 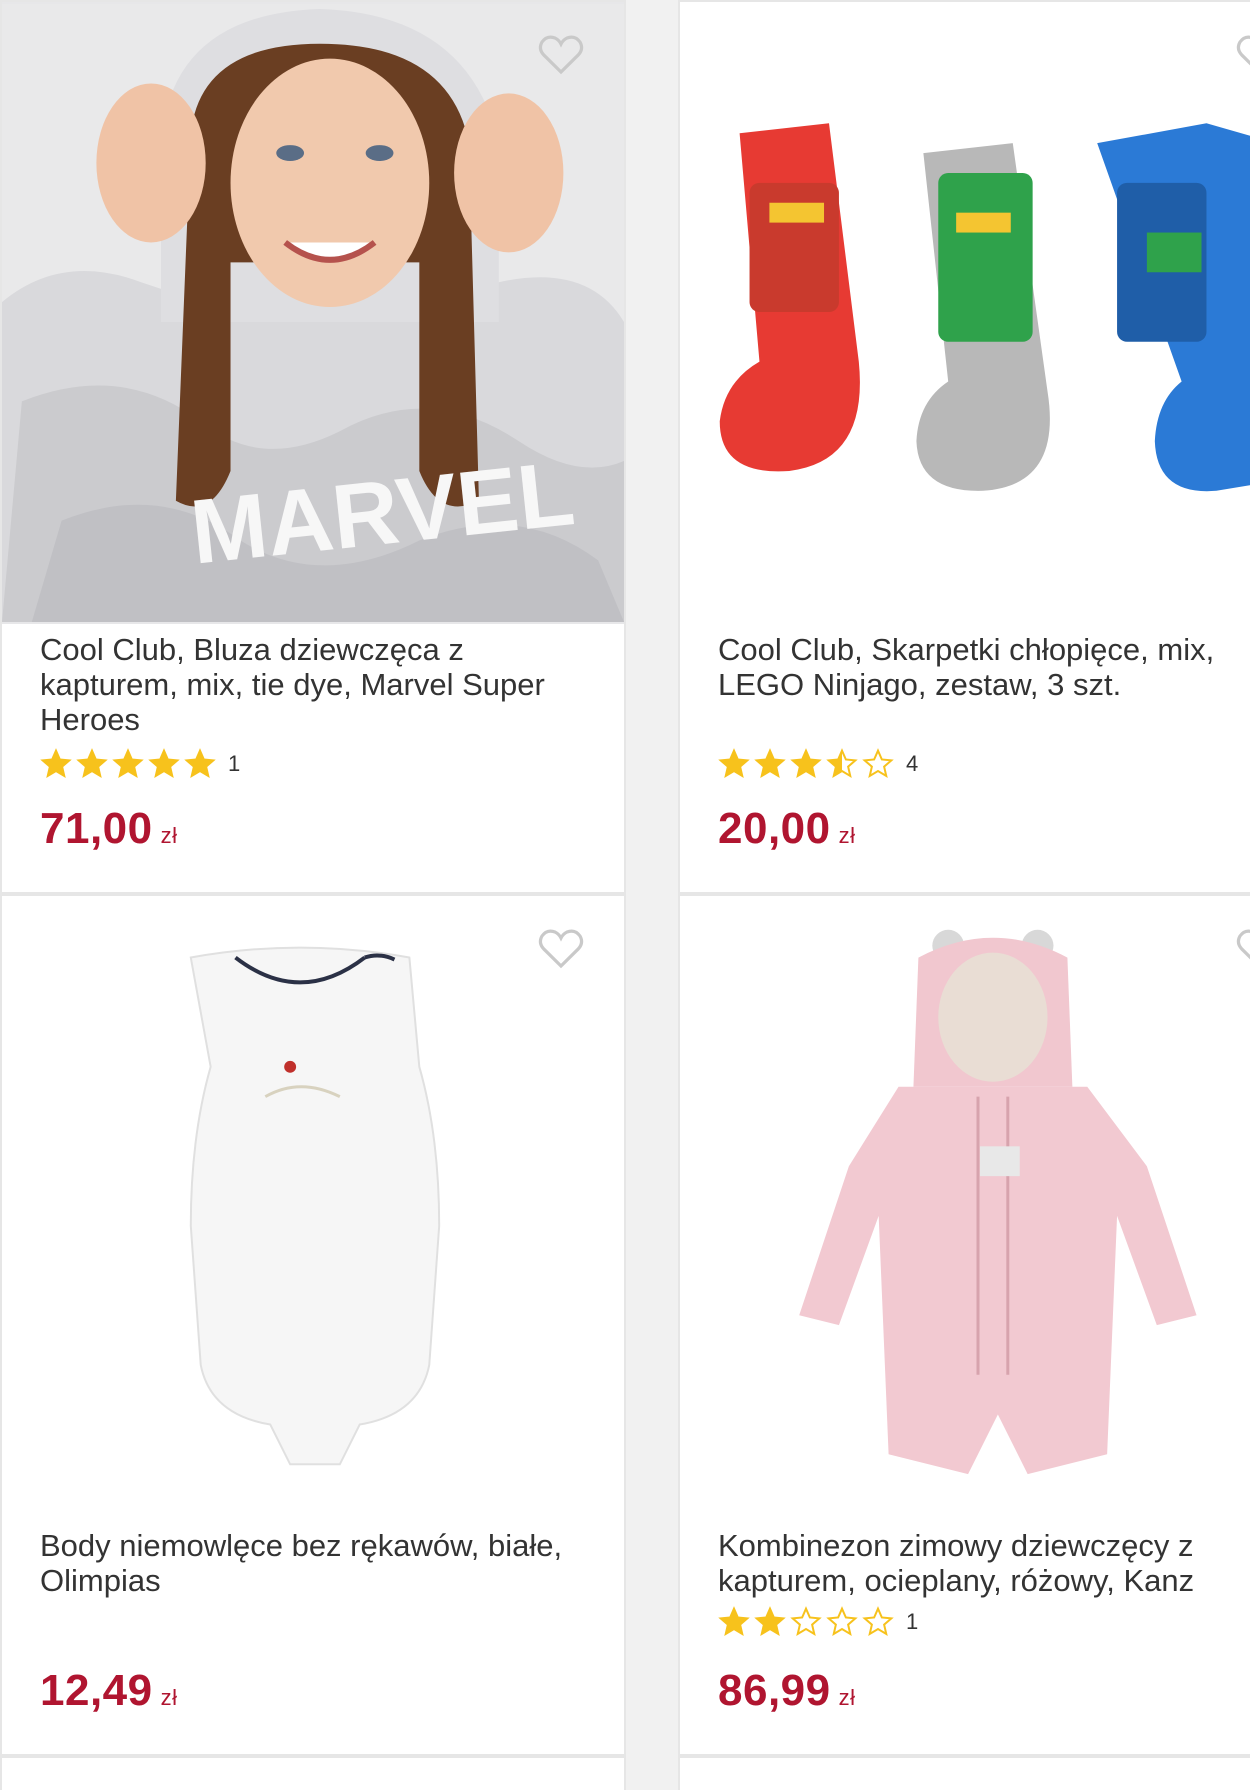 What do you see at coordinates (842, 763) in the screenshot?
I see `star-half-icon` at bounding box center [842, 763].